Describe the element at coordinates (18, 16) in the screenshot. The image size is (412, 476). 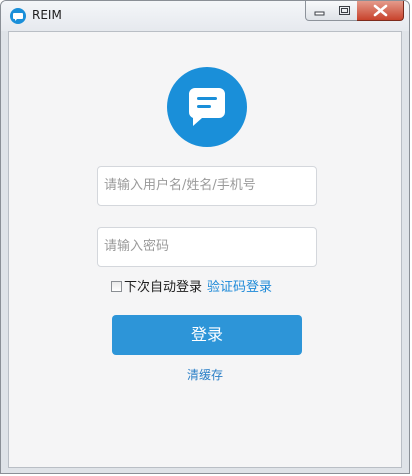
I see `app-chat-bubble-icon` at that location.